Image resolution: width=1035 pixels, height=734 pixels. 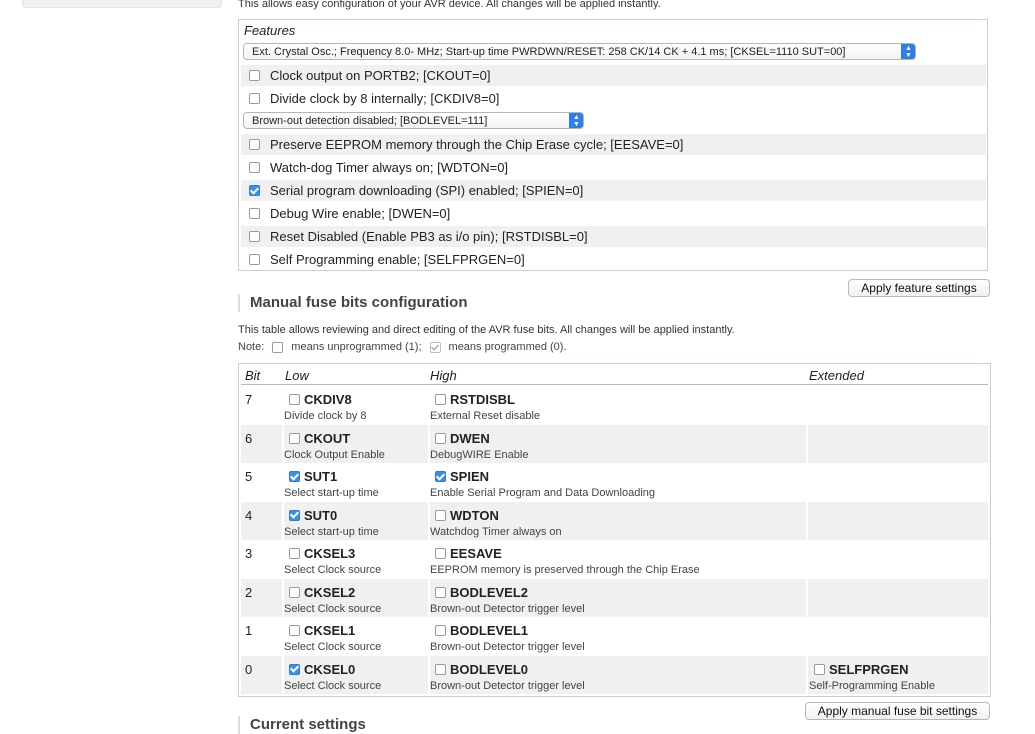 I want to click on fuse-bit-toggle: CKDIV8, so click(x=318, y=399).